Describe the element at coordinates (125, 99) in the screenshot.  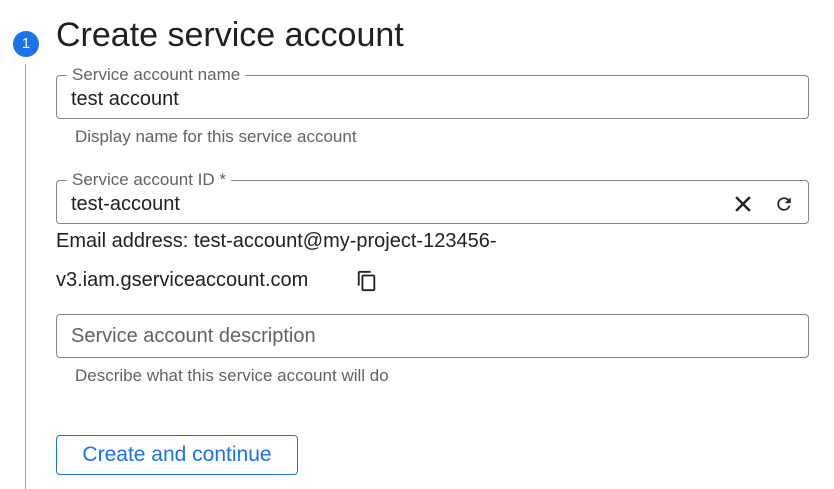
I see `service-account-name-value: test account` at that location.